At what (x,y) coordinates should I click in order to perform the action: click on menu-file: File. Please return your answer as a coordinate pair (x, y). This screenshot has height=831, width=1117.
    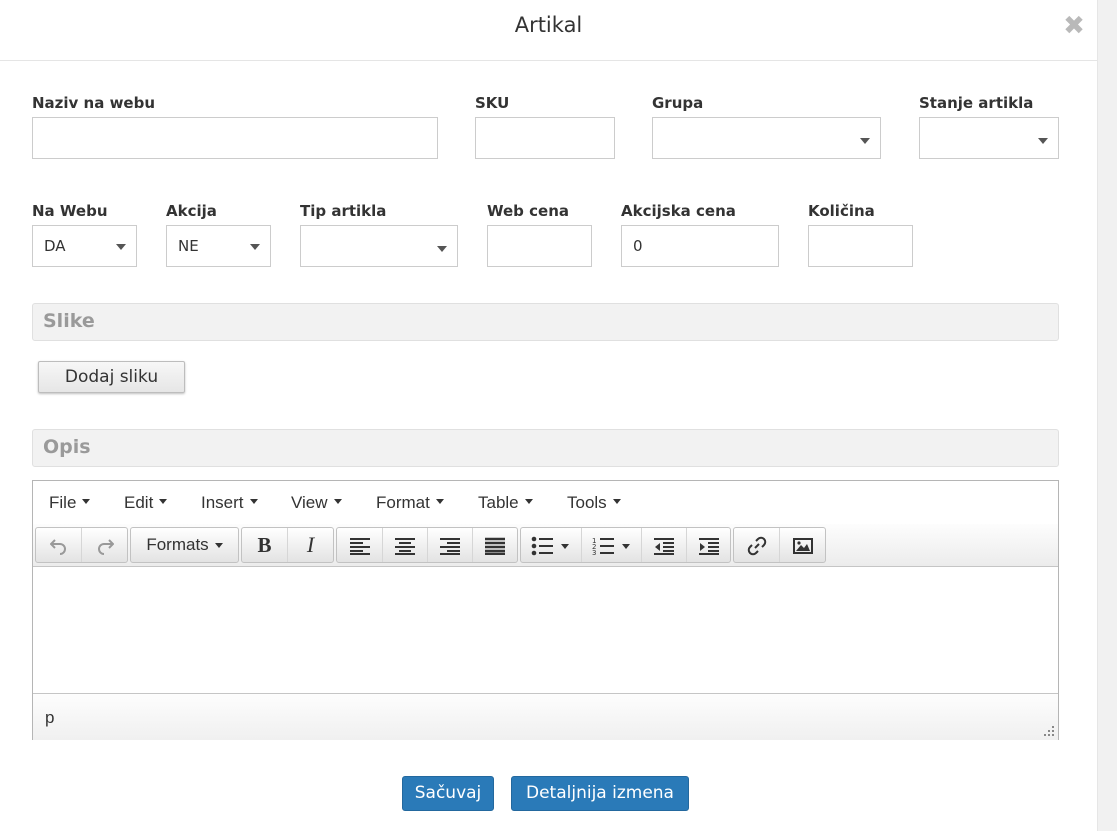
    Looking at the image, I should click on (70, 503).